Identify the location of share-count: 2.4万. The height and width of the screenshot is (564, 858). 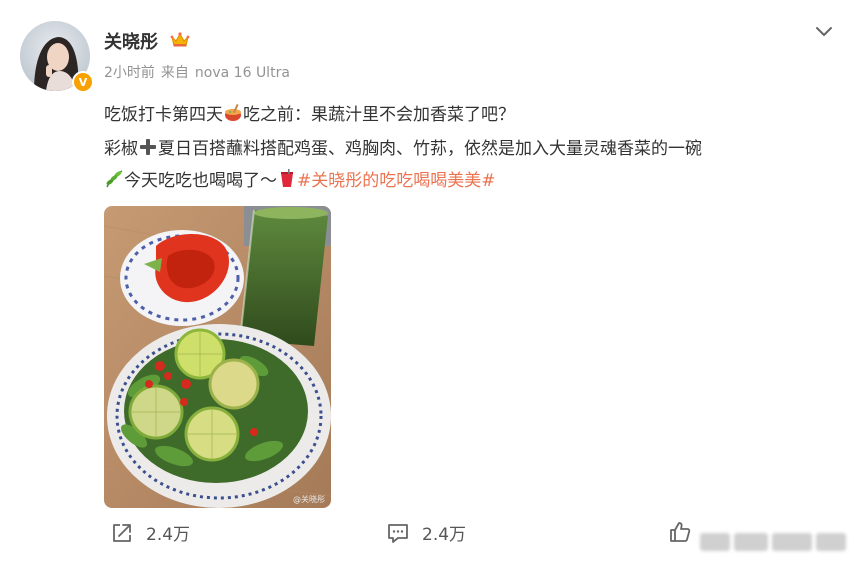
(168, 535).